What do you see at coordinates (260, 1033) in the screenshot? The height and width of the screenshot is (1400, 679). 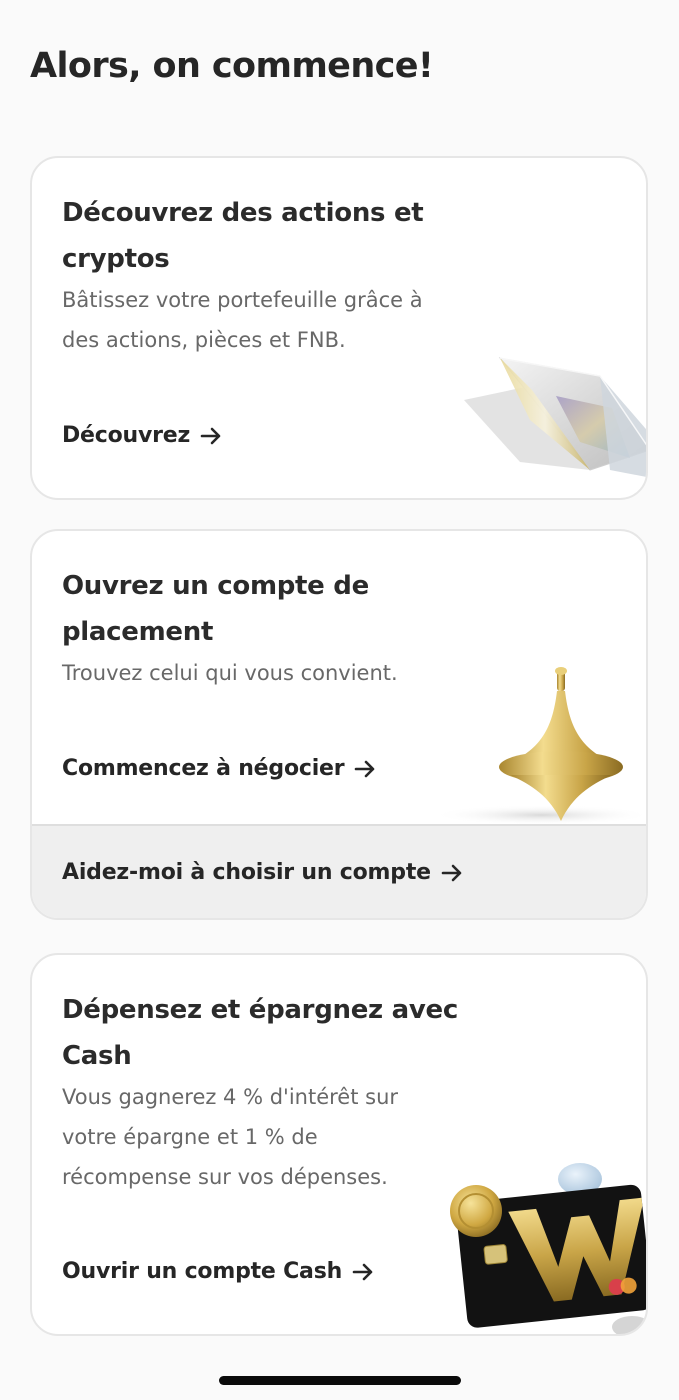 I see `card-title: Dépensez et épargnez avec Cash` at bounding box center [260, 1033].